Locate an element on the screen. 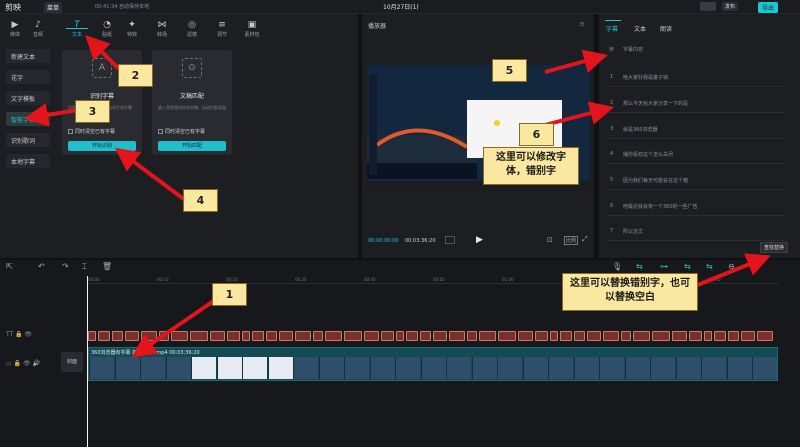 The width and height of the screenshot is (800, 447). find-replace-button: 查找替换 is located at coordinates (774, 247).